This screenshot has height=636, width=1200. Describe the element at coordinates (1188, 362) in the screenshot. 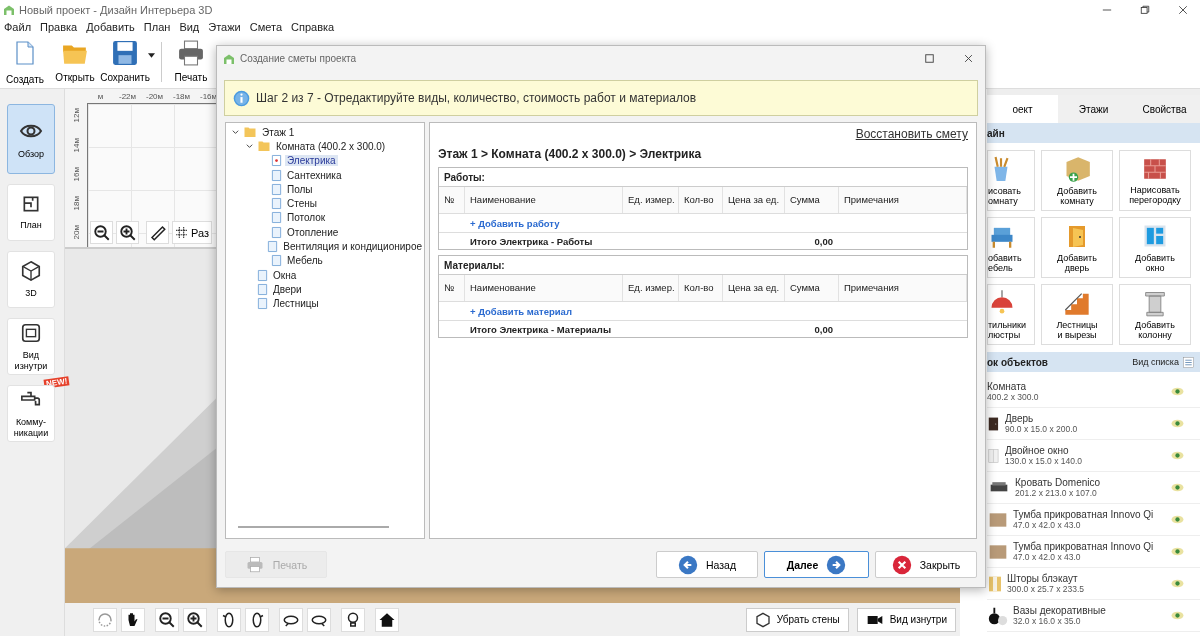

I see `list-view-icon` at that location.